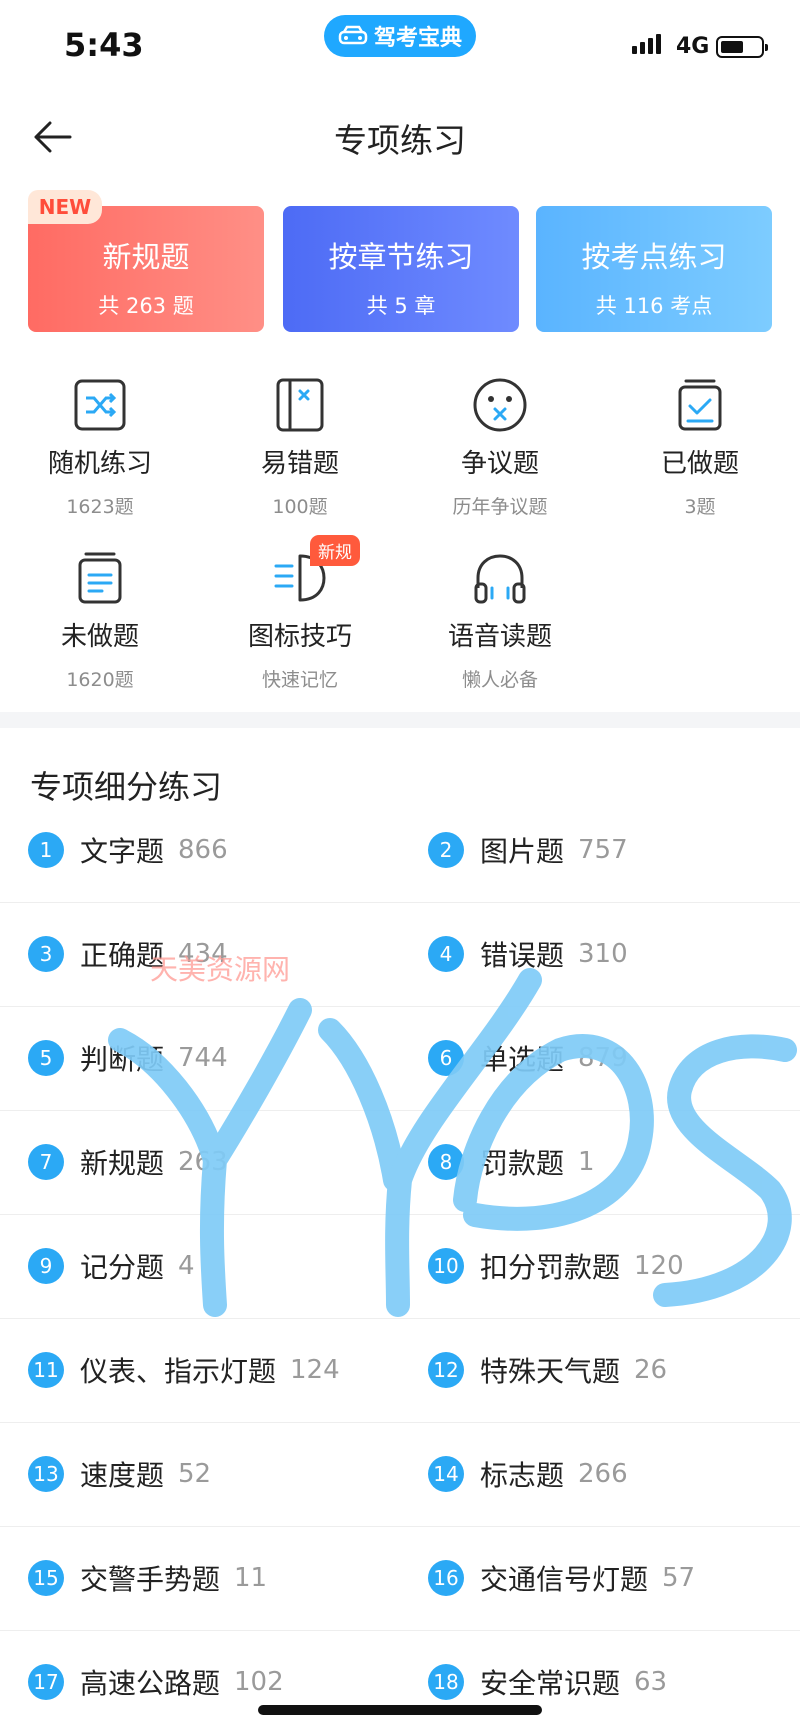 Image resolution: width=800 pixels, height=1731 pixels. What do you see at coordinates (500, 620) in the screenshot?
I see `grid-voice-reading: 语音读题 懒人必备` at bounding box center [500, 620].